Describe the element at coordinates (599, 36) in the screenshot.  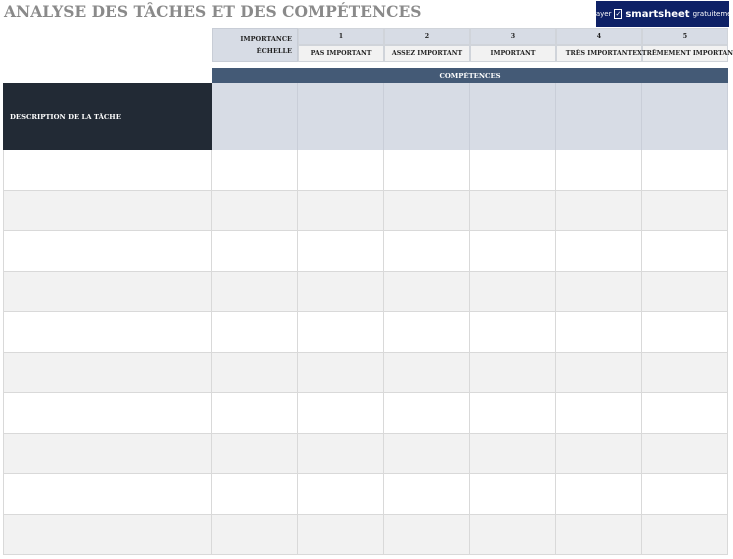
I see `scale-number-4: 4` at that location.